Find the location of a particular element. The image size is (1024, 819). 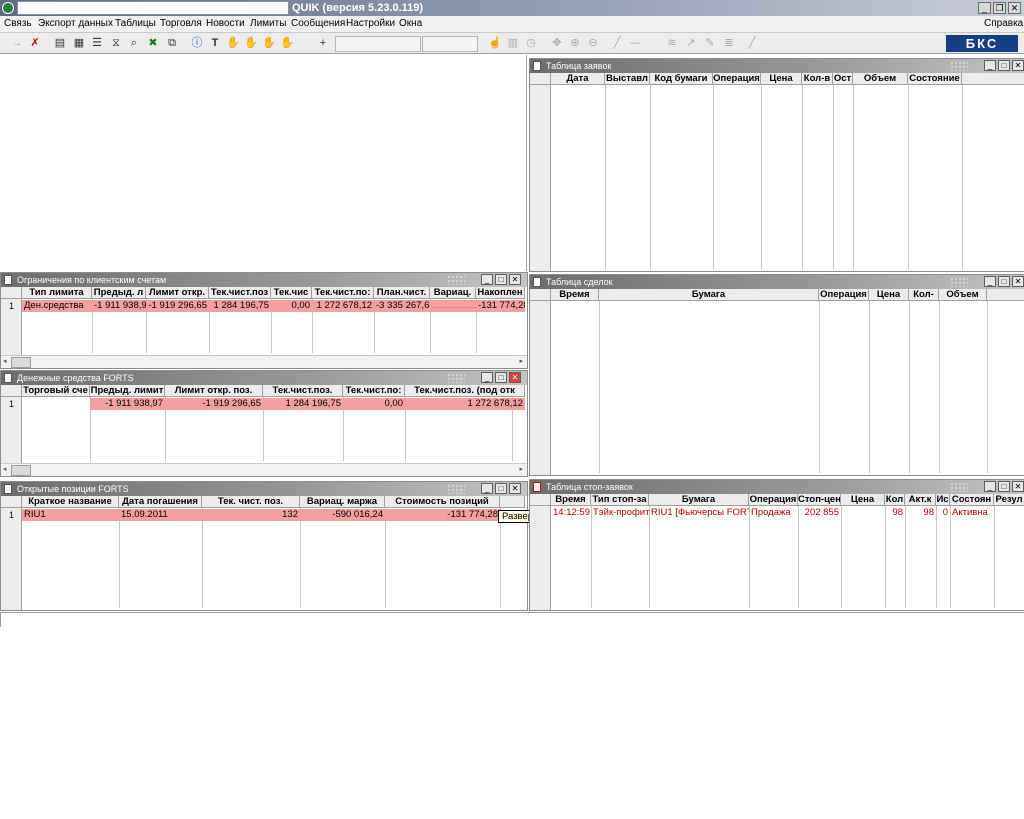

menu-windows: Окна is located at coordinates (410, 23).